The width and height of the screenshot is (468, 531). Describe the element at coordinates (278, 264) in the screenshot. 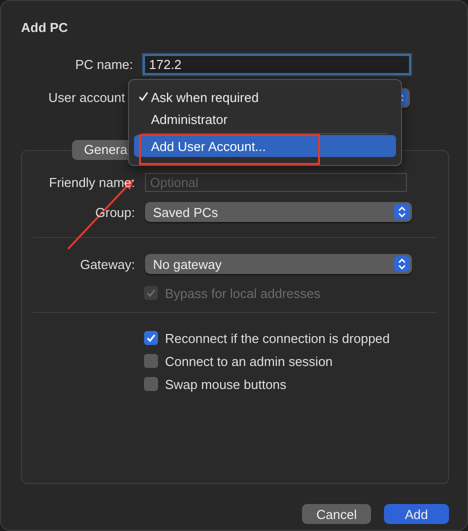

I see `popup-button: No gateway` at that location.